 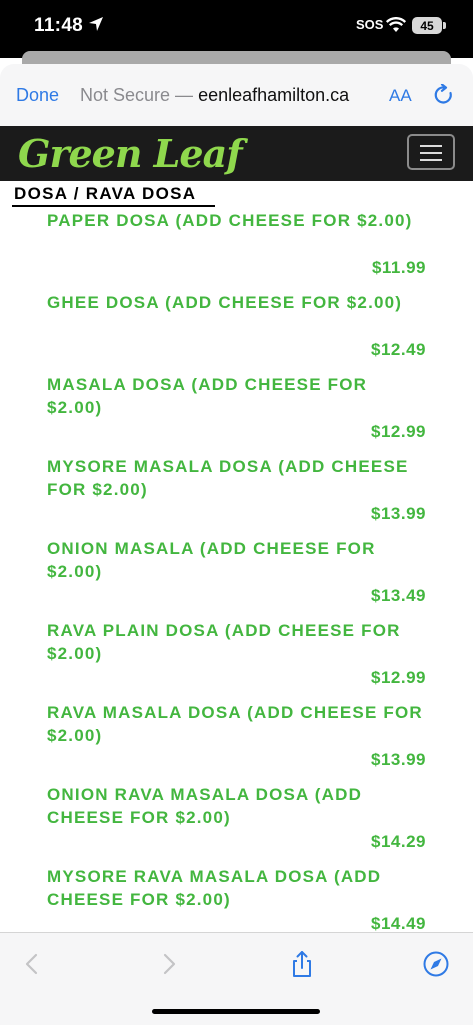 I want to click on home-indicator, so click(x=236, y=1011).